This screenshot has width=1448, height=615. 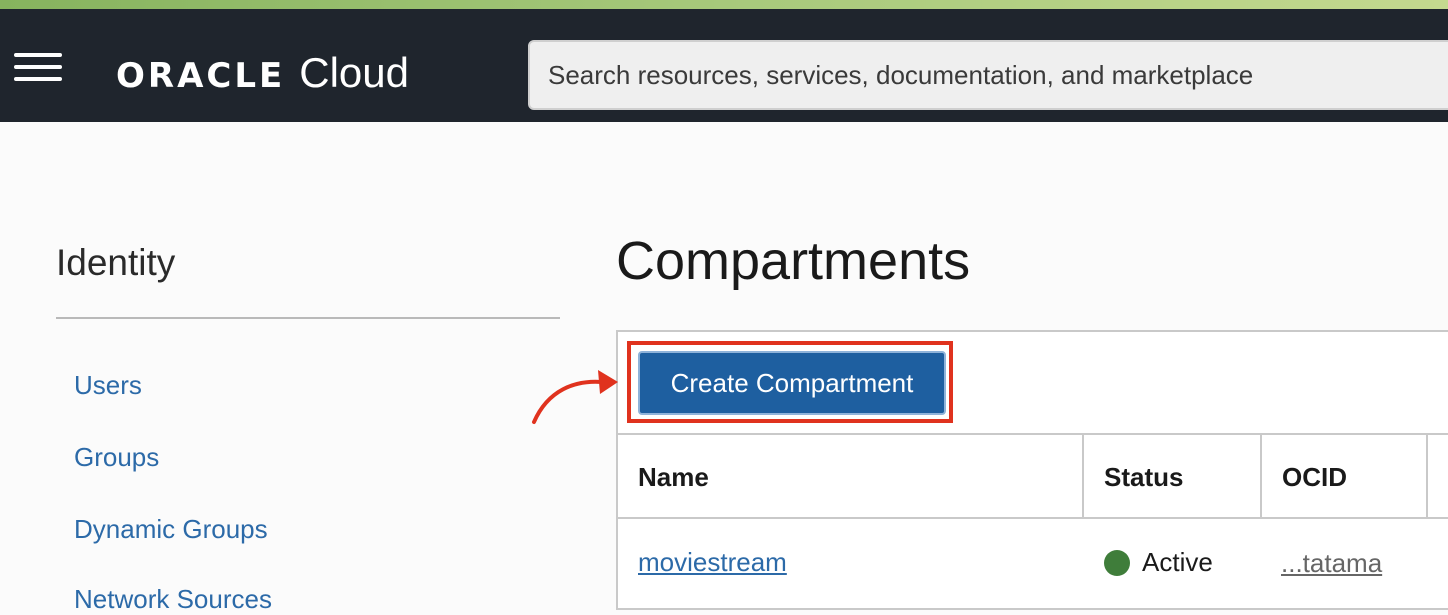 What do you see at coordinates (1177, 562) in the screenshot?
I see `status-text: Active` at bounding box center [1177, 562].